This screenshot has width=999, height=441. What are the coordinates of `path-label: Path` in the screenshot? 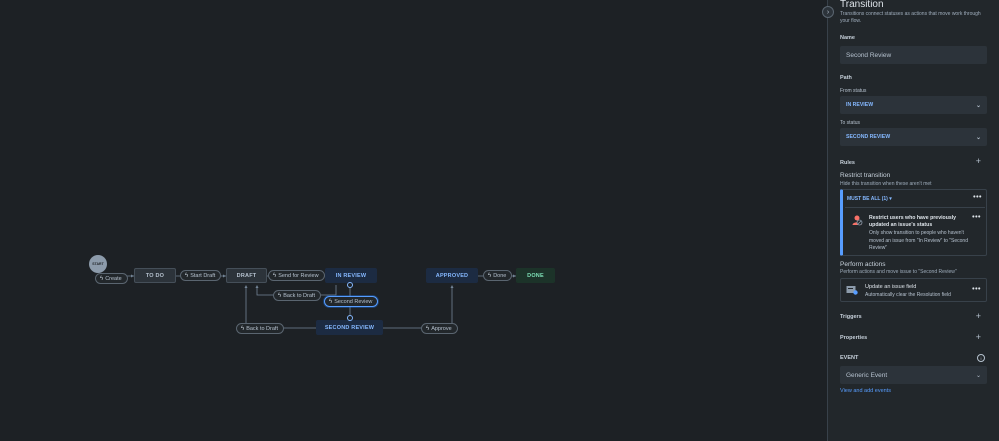 It's located at (846, 78).